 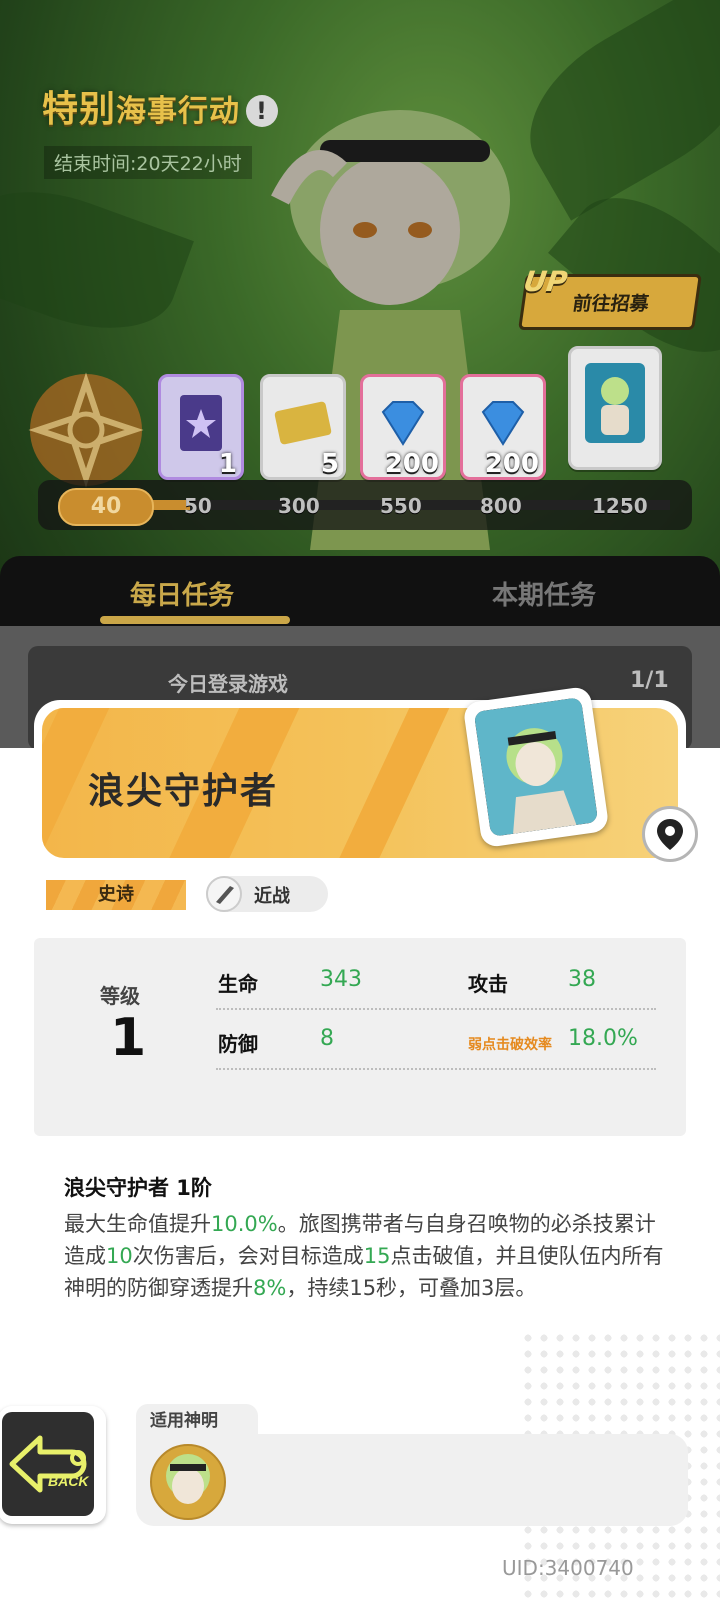 I want to click on atk-value: 38, so click(x=582, y=979).